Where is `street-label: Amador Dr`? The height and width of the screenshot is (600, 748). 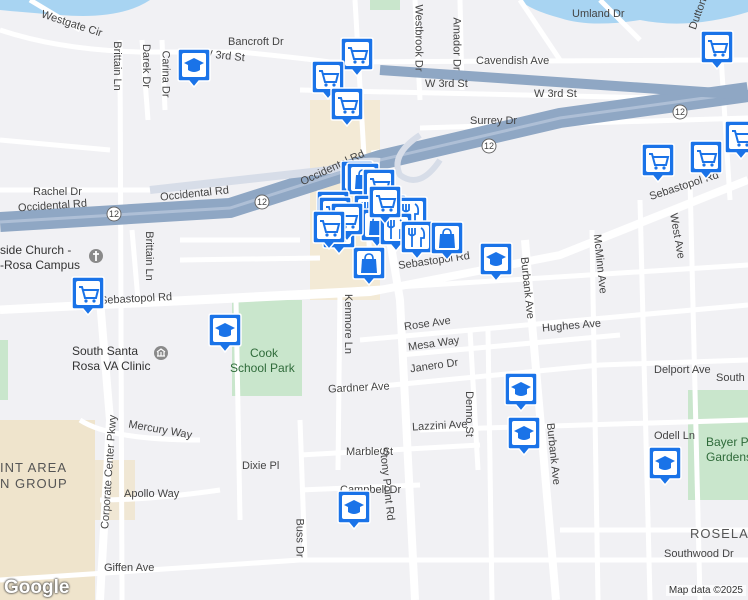 street-label: Amador Dr is located at coordinates (456, 44).